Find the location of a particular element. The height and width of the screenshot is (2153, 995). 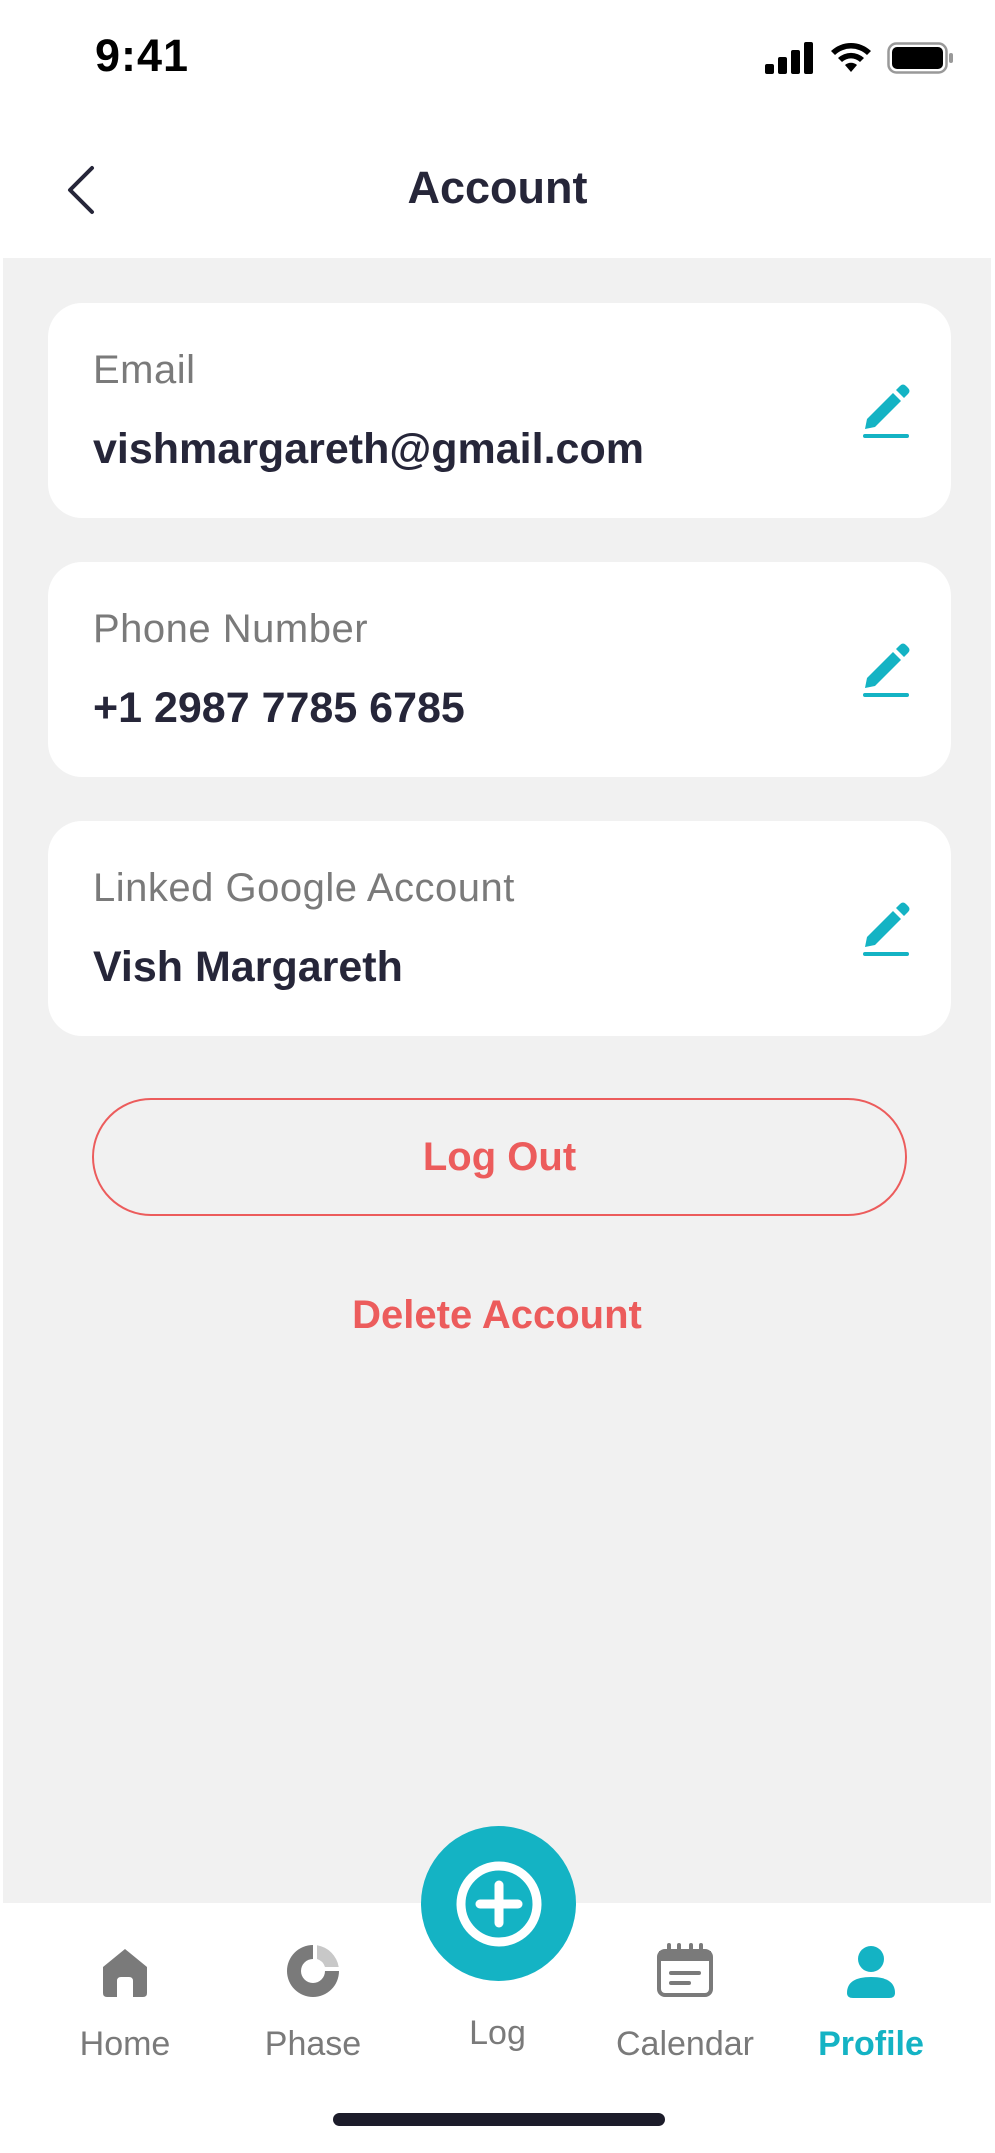

phone-label: Phone Number is located at coordinates (231, 629).